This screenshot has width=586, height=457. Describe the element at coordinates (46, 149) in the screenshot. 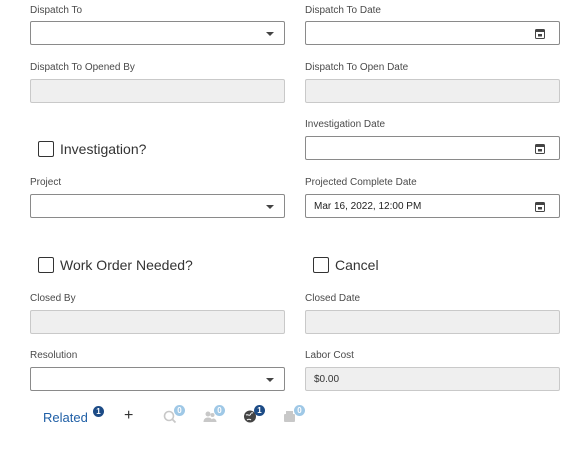

I see `investigation-checkbox` at that location.